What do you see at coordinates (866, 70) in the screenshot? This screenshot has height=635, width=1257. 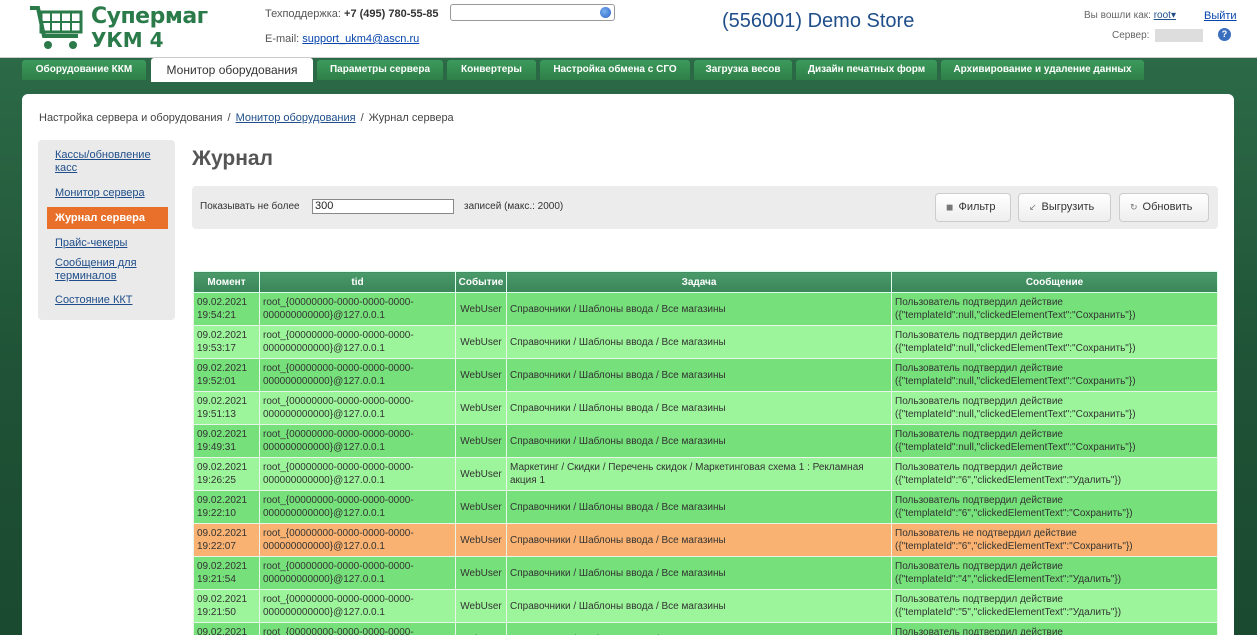 I see `tab-print-forms: Дизайн печатных форм` at bounding box center [866, 70].